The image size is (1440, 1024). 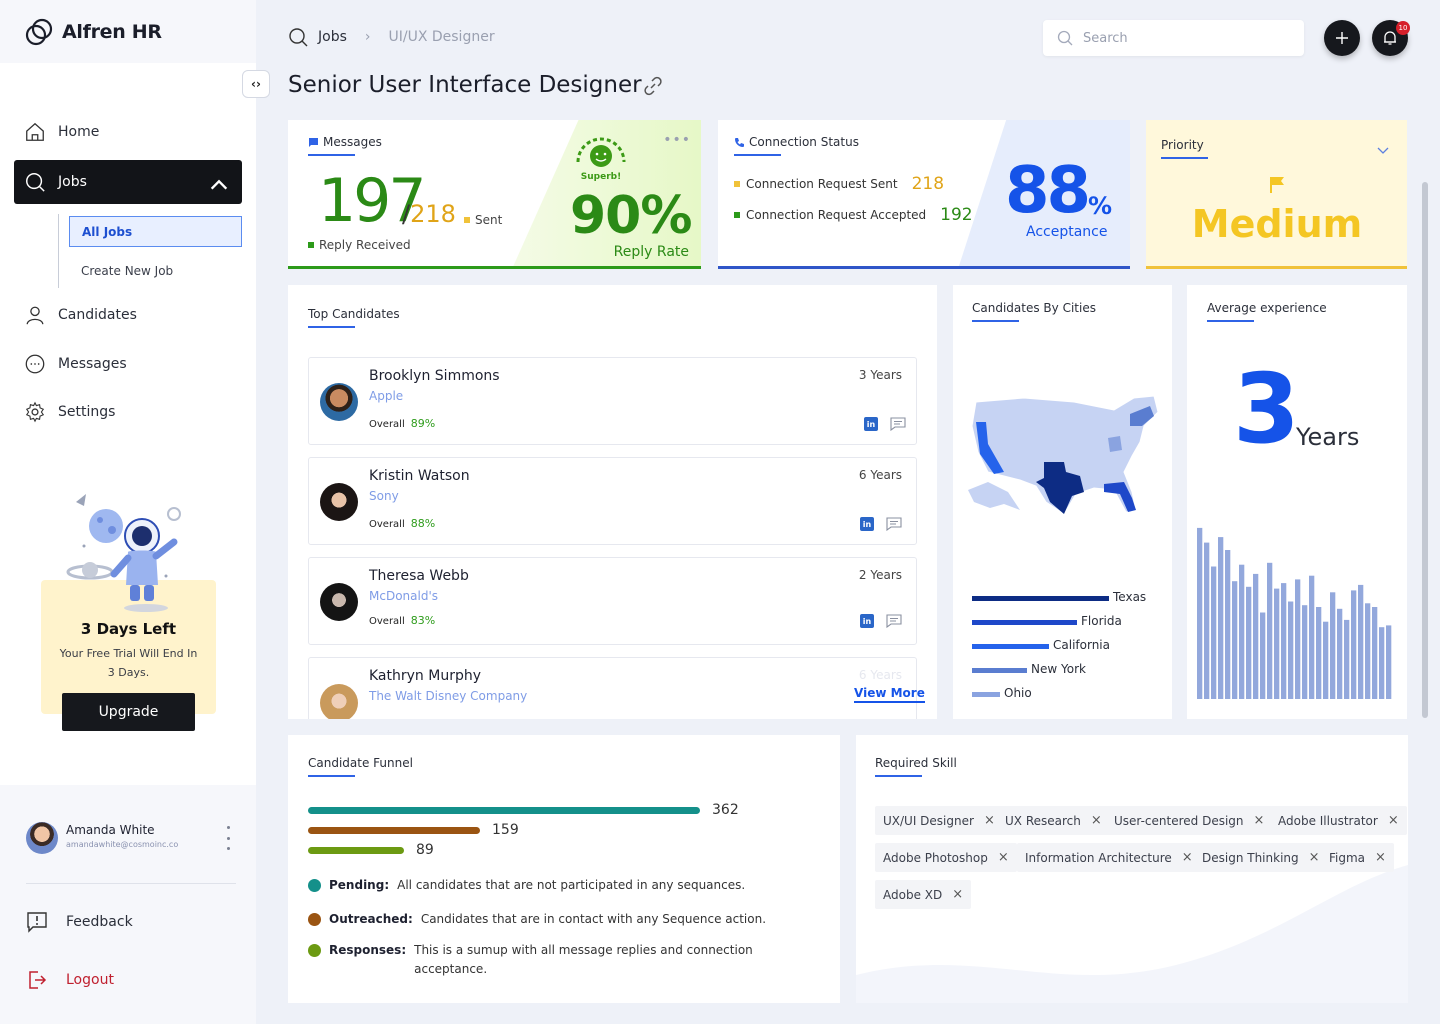 What do you see at coordinates (631, 216) in the screenshot?
I see `reply-rate-value: 90%` at bounding box center [631, 216].